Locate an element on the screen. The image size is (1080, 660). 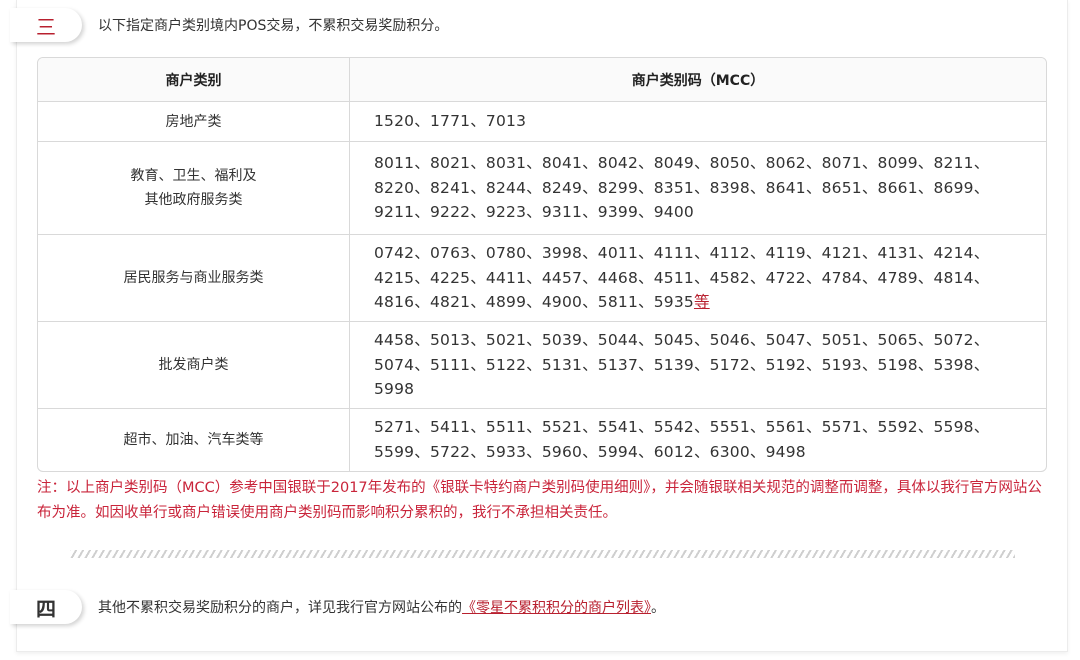
category-cell: 批发商户类 is located at coordinates (194, 365).